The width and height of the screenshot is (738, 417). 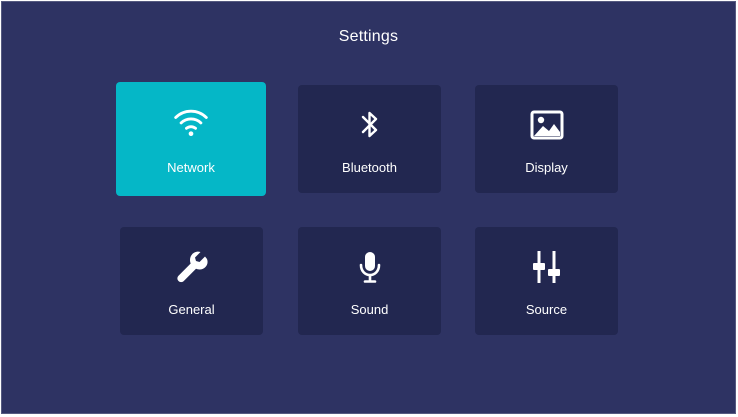 What do you see at coordinates (547, 267) in the screenshot?
I see `sliders-icon` at bounding box center [547, 267].